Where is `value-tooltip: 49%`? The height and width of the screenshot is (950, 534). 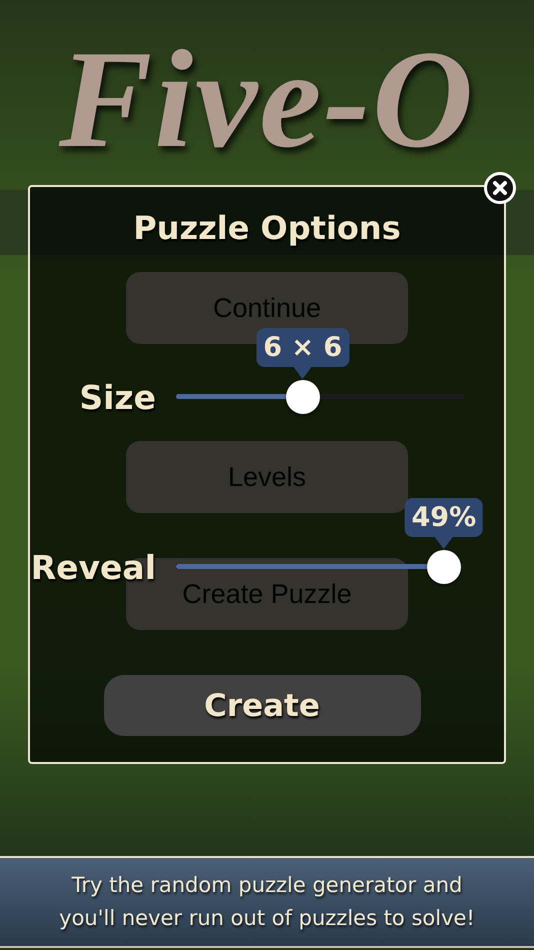 value-tooltip: 49% is located at coordinates (444, 523).